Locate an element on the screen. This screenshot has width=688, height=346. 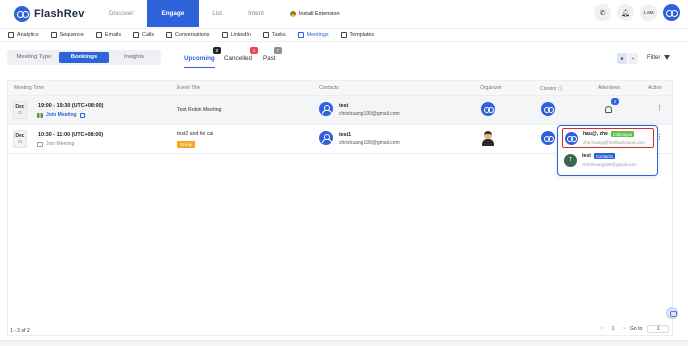
subnav-label: Meetings is located at coordinates (317, 35).